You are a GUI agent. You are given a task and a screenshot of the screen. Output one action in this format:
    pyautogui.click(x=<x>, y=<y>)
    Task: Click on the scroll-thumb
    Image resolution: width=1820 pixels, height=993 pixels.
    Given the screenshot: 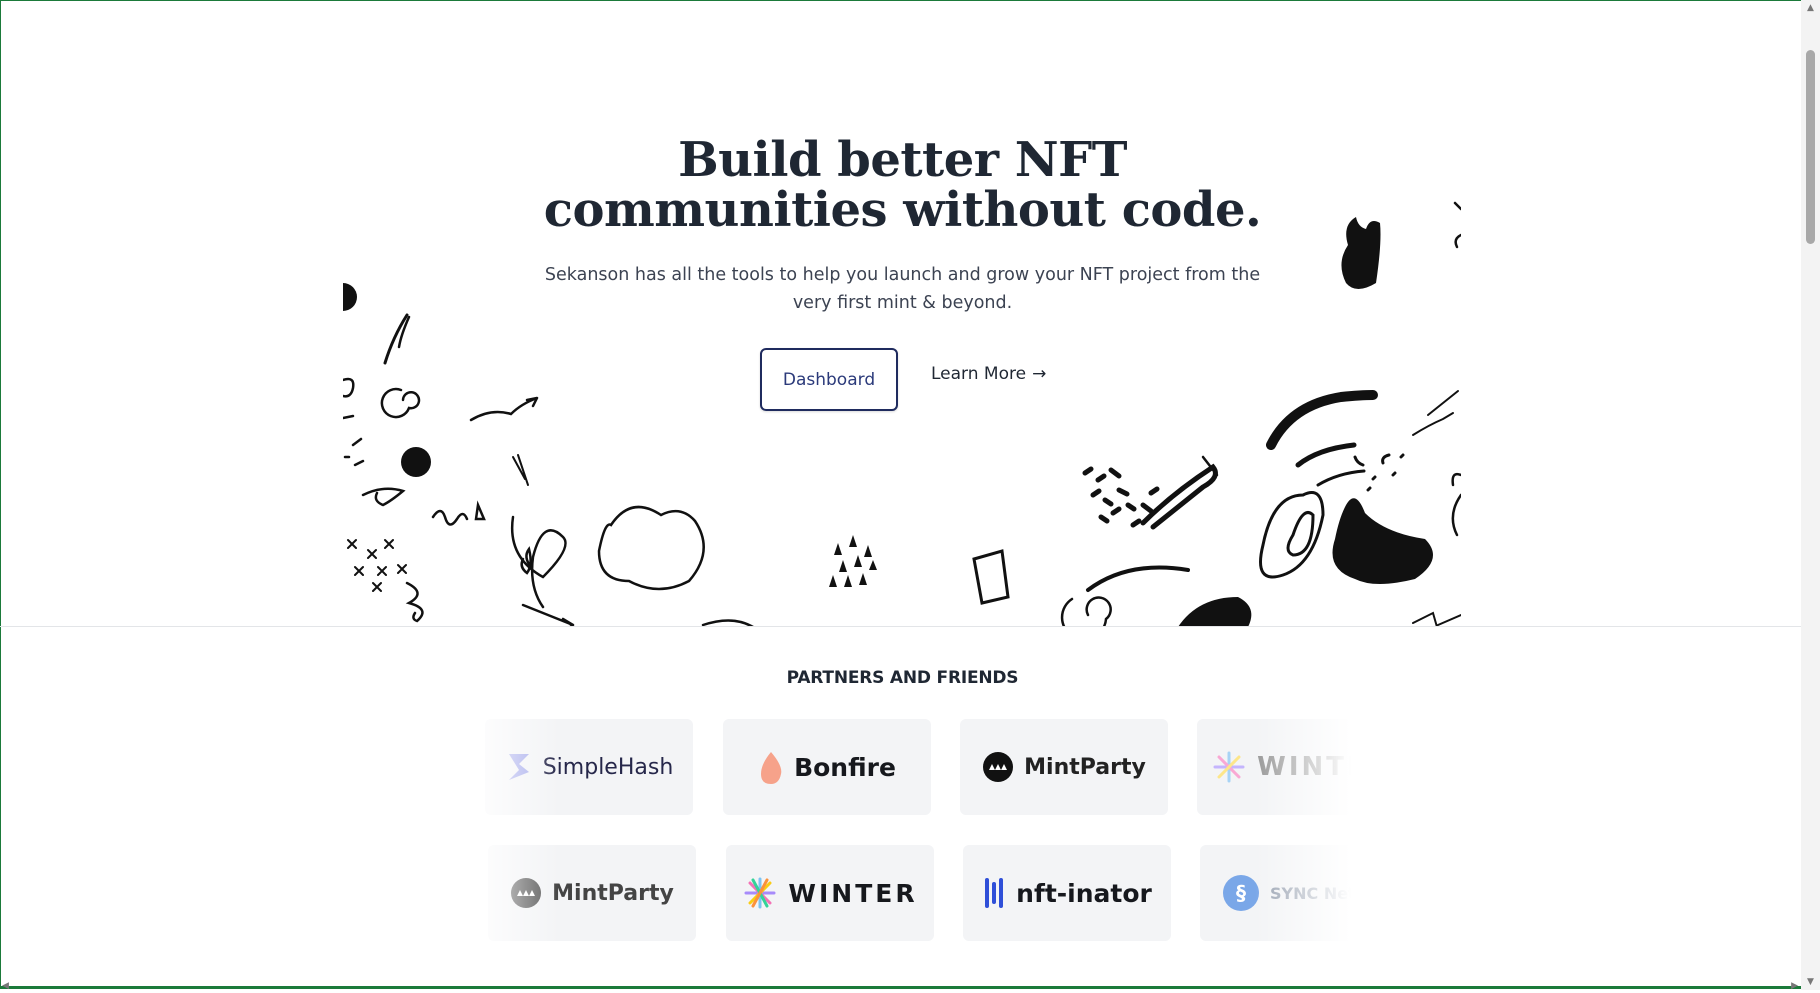 What is the action you would take?
    pyautogui.click(x=1810, y=147)
    